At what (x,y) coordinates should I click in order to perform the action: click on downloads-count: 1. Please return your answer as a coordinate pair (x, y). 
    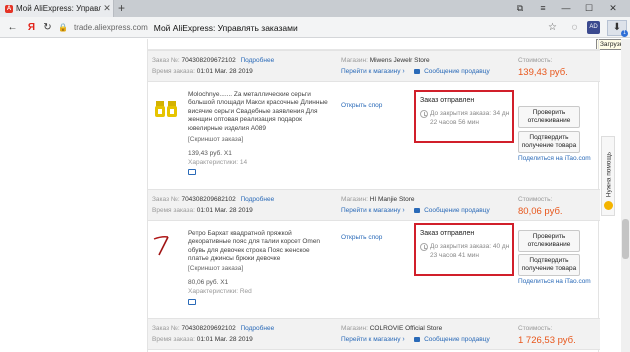
    Looking at the image, I should click on (624, 33).